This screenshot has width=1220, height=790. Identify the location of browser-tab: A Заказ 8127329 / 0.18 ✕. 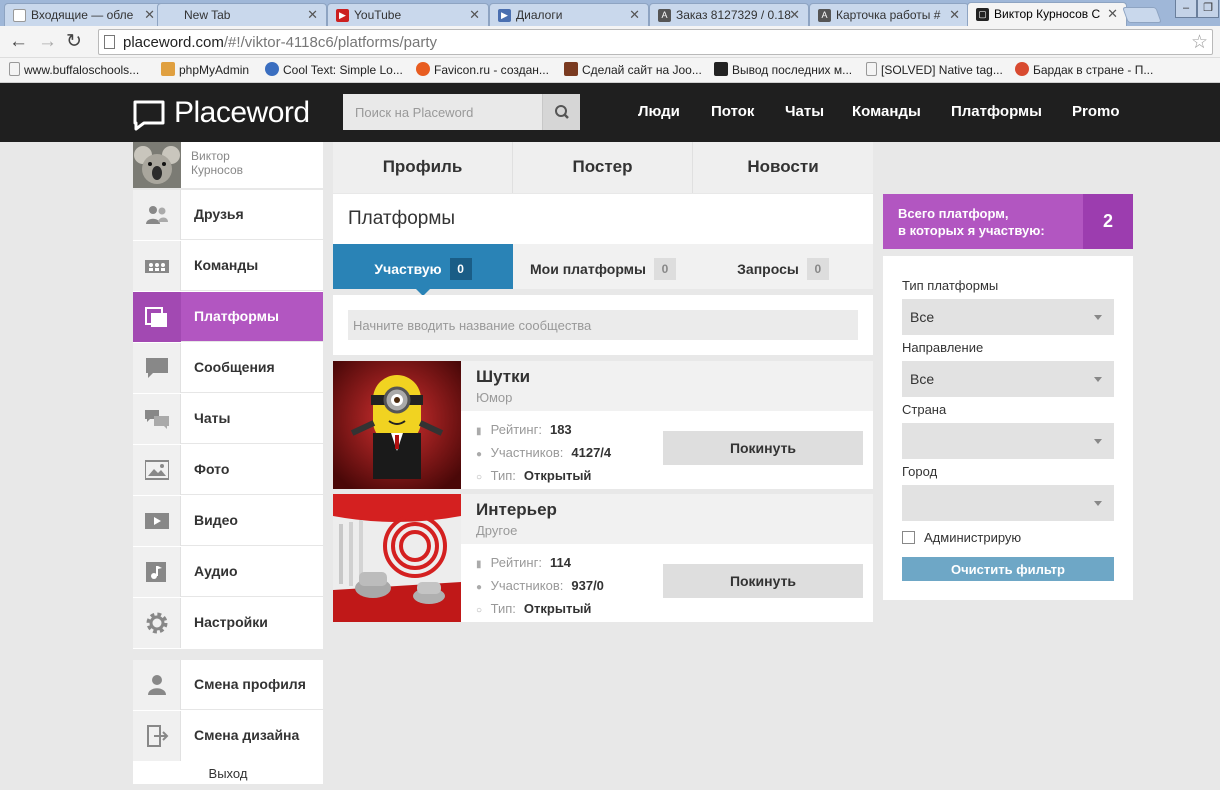
(729, 14).